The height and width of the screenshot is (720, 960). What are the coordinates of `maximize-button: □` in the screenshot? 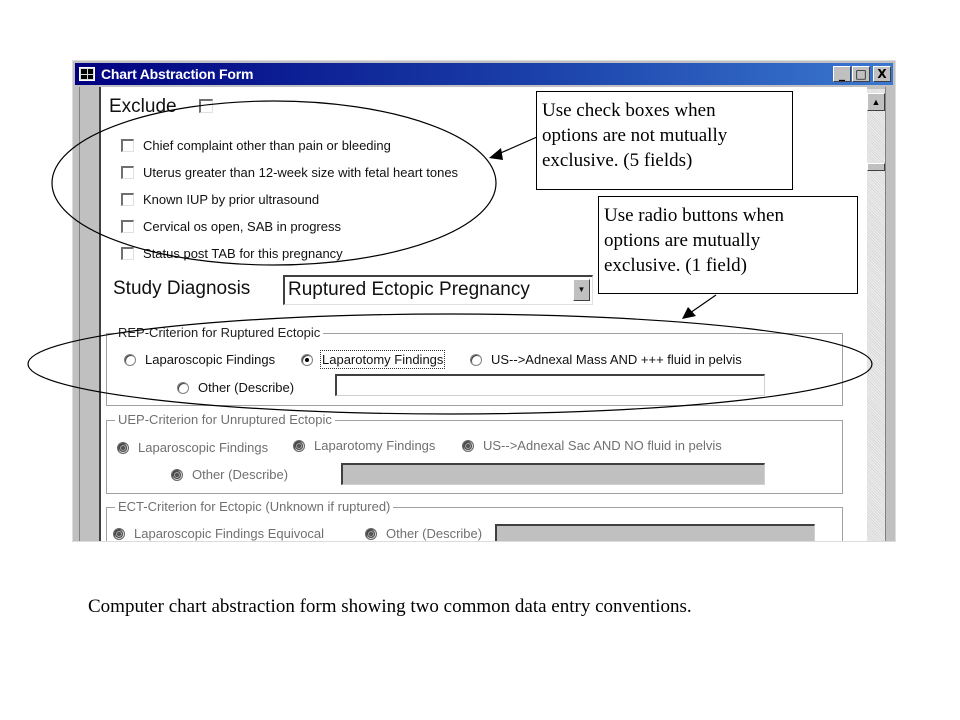 It's located at (861, 74).